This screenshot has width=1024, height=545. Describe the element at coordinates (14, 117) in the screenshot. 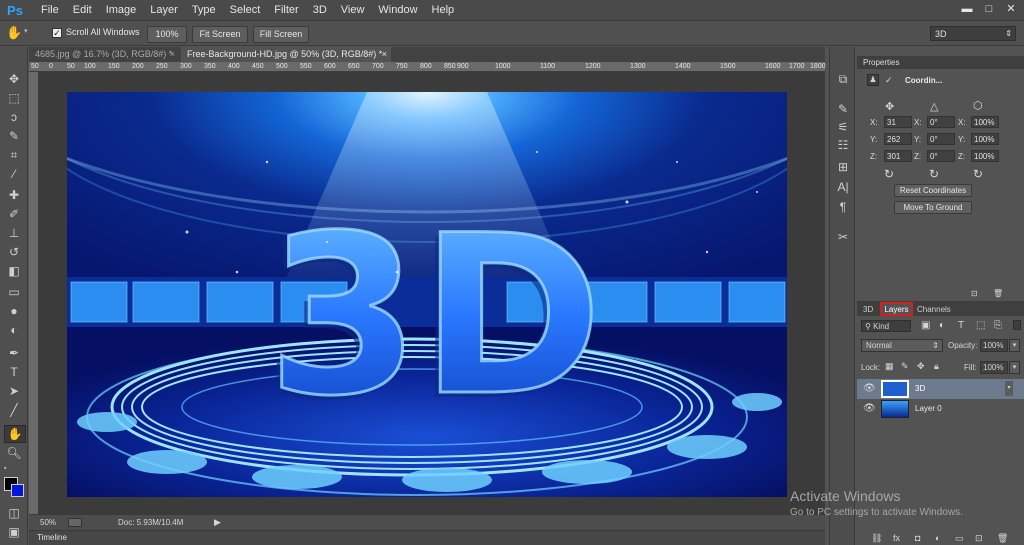

I see `lasso-tool-icon: ↄ` at that location.